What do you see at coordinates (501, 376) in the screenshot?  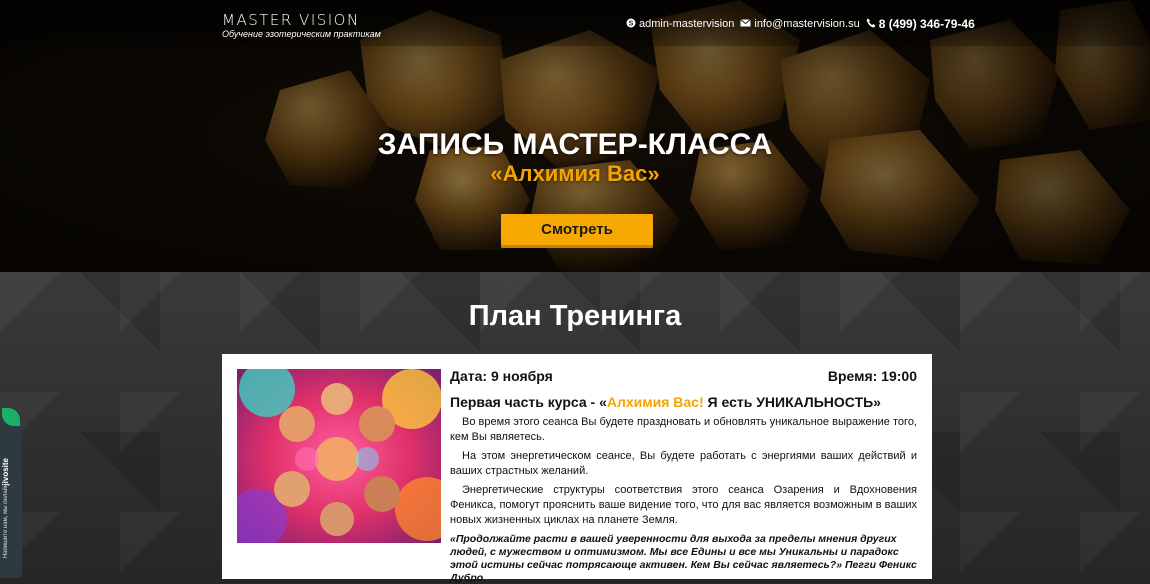 I see `session-date: Дата: 9 ноября` at bounding box center [501, 376].